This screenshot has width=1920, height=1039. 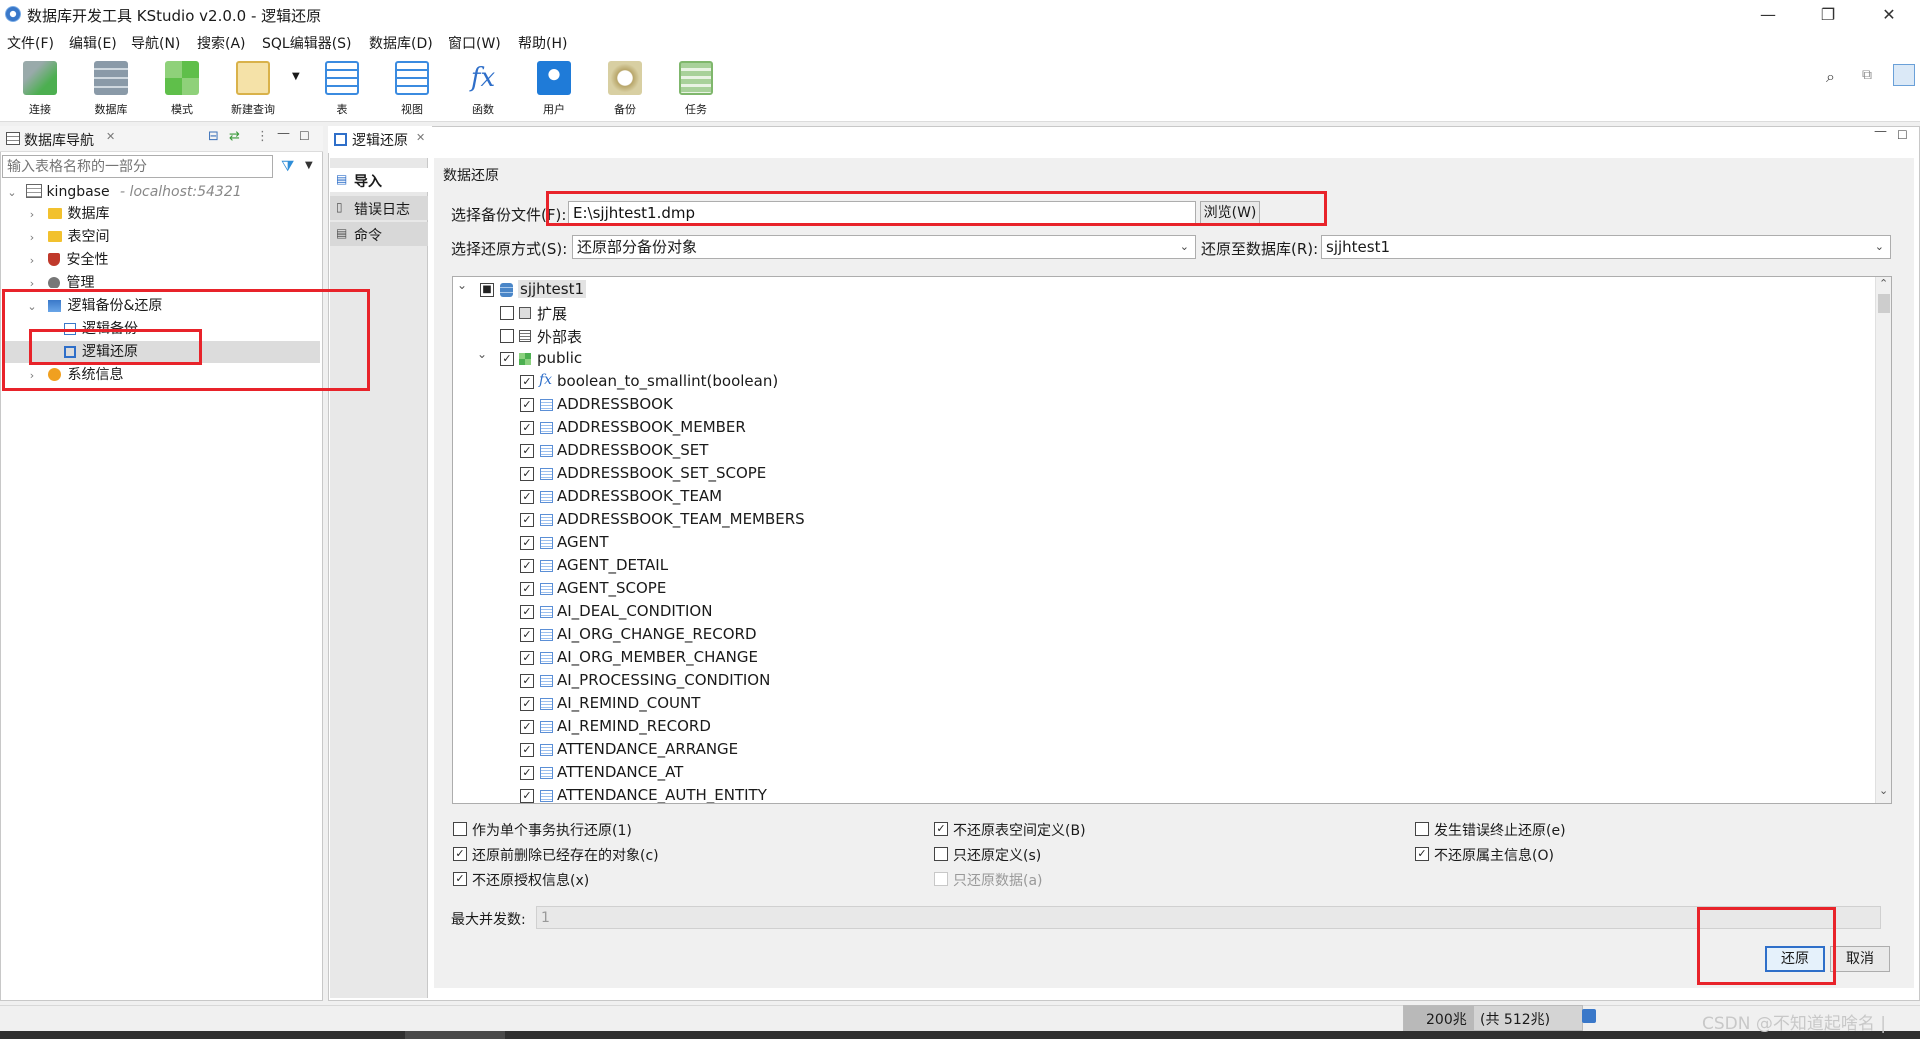 I want to click on table-button: 表, so click(x=342, y=90).